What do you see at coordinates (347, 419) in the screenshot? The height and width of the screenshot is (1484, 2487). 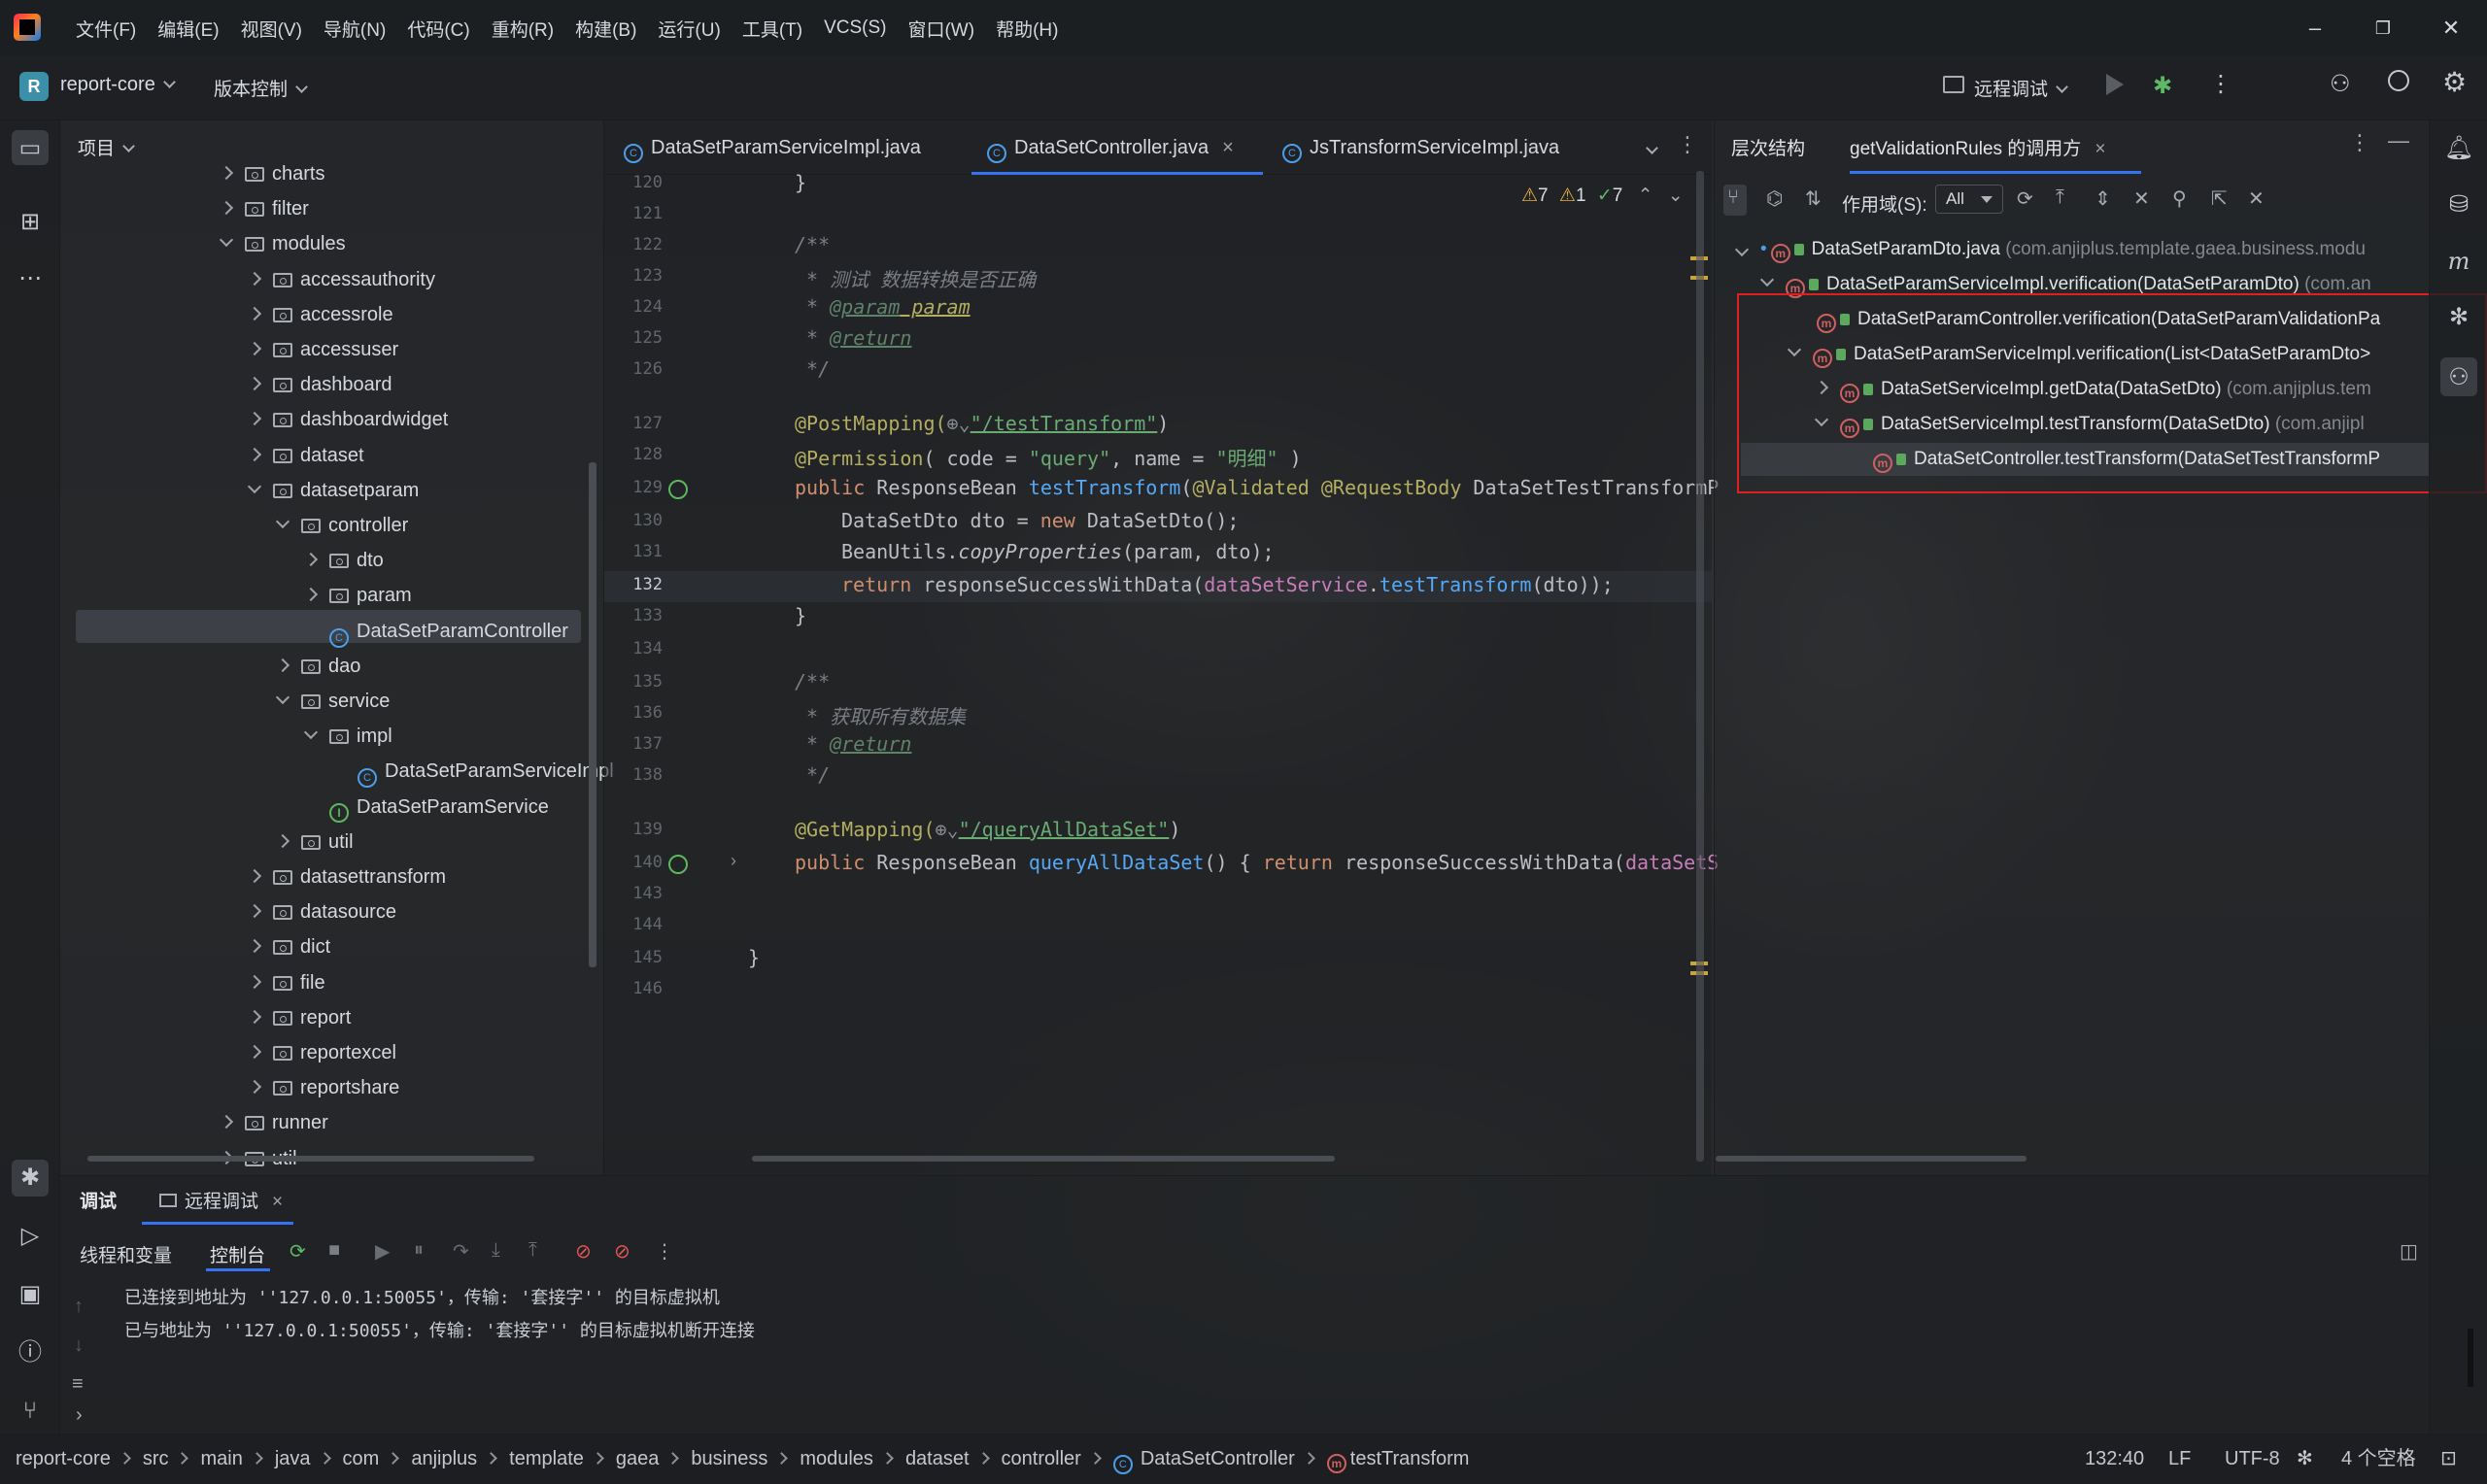 I see `tree-item-dashboardwidget: dashboardwidget` at bounding box center [347, 419].